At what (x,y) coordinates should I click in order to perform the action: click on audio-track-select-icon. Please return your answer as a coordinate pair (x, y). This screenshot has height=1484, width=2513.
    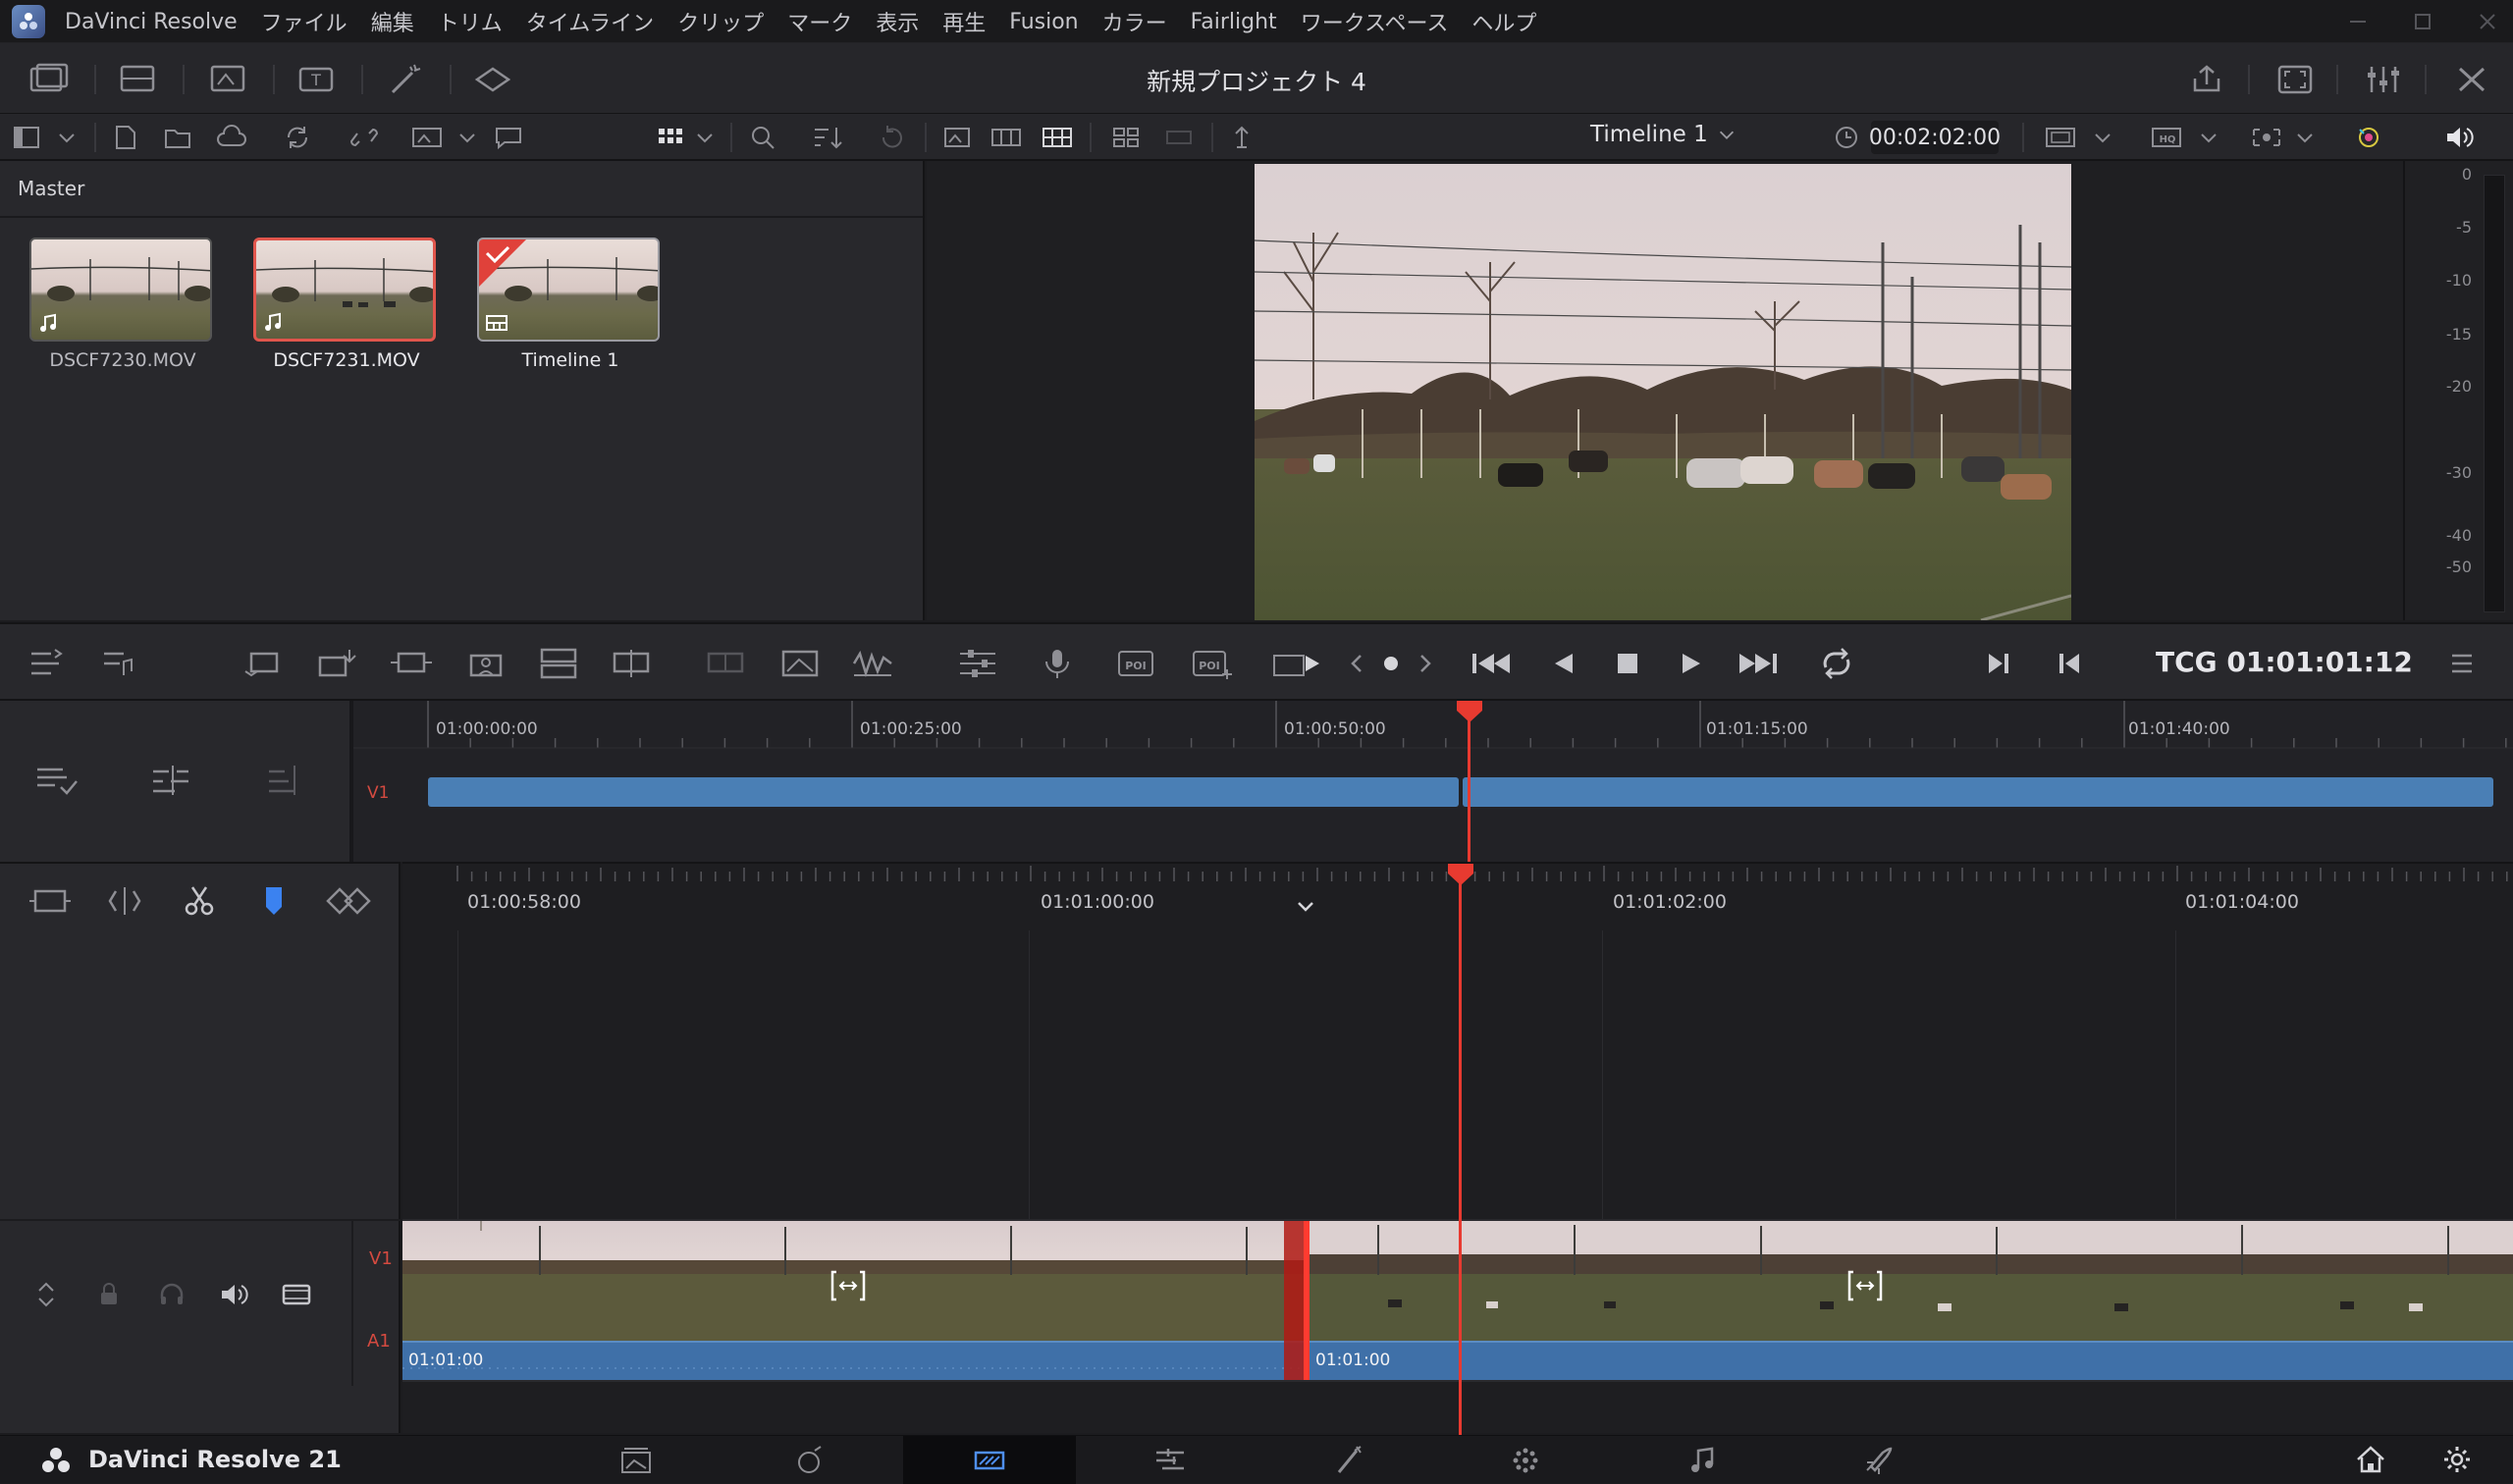
    Looking at the image, I should click on (118, 663).